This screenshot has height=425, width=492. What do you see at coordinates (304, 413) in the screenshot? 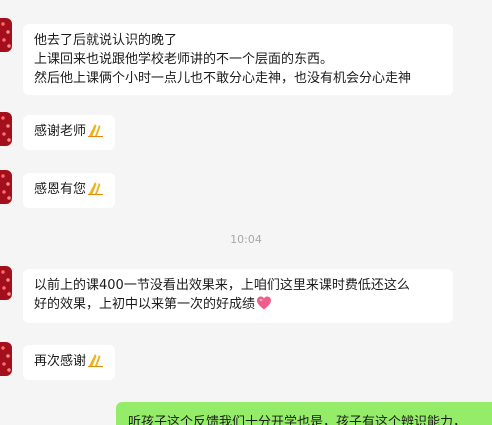
I see `message-bubble-outgoing: 听孩子这个反馈我们十分开学也是，孩子有这个辨识能力，` at bounding box center [304, 413].